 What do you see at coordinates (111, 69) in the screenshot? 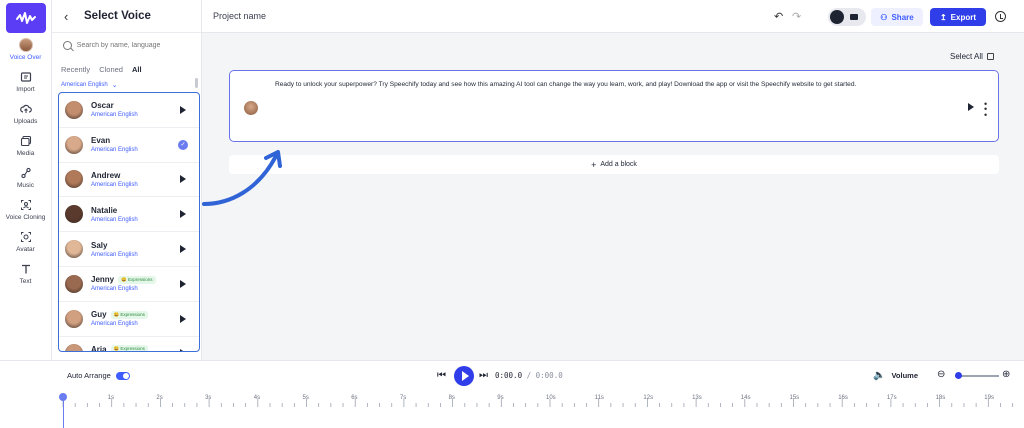
I see `tab-cloned: Cloned` at bounding box center [111, 69].